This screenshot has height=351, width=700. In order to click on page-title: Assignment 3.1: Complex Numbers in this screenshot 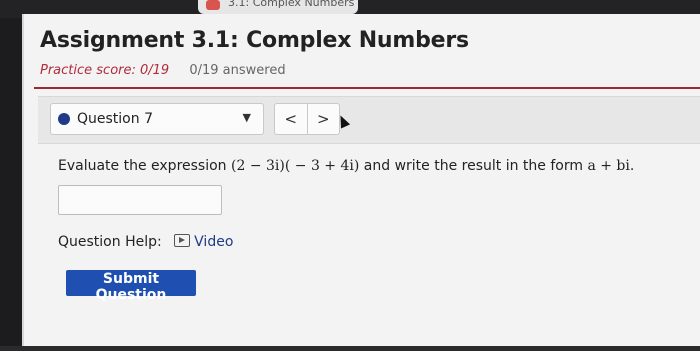, I will do `click(254, 40)`.